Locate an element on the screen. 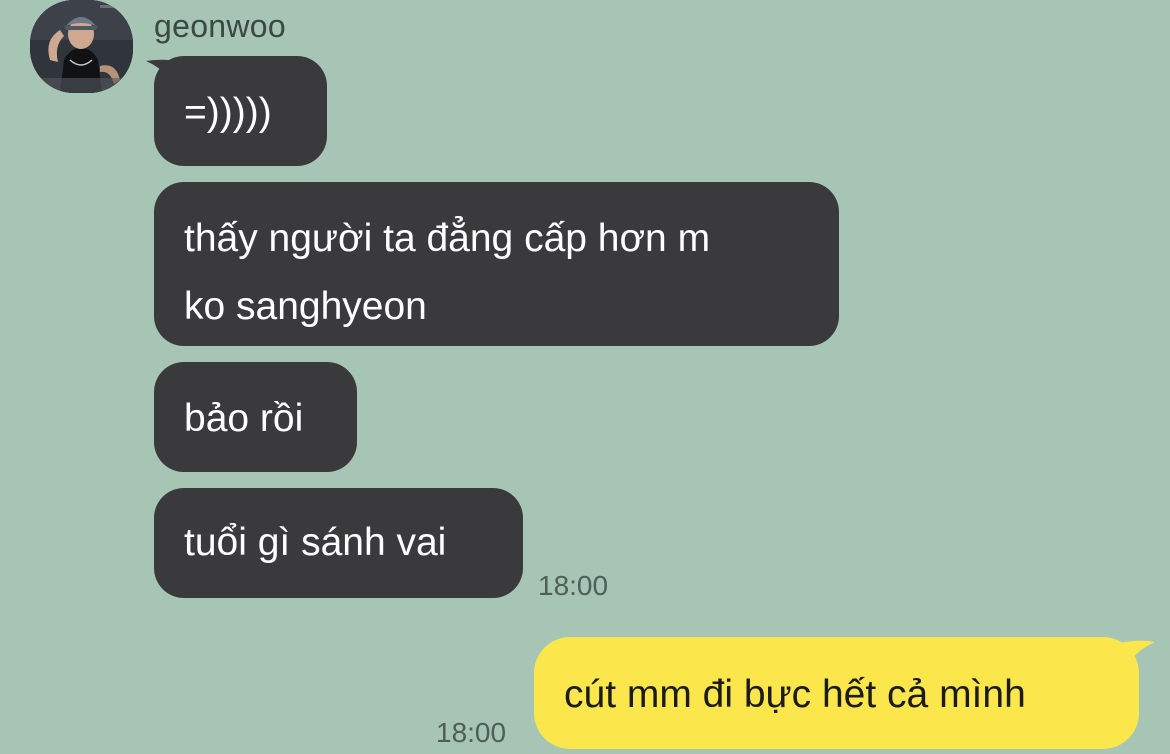 The image size is (1170, 754). message-text-line: ko sanghyeon is located at coordinates (305, 306).